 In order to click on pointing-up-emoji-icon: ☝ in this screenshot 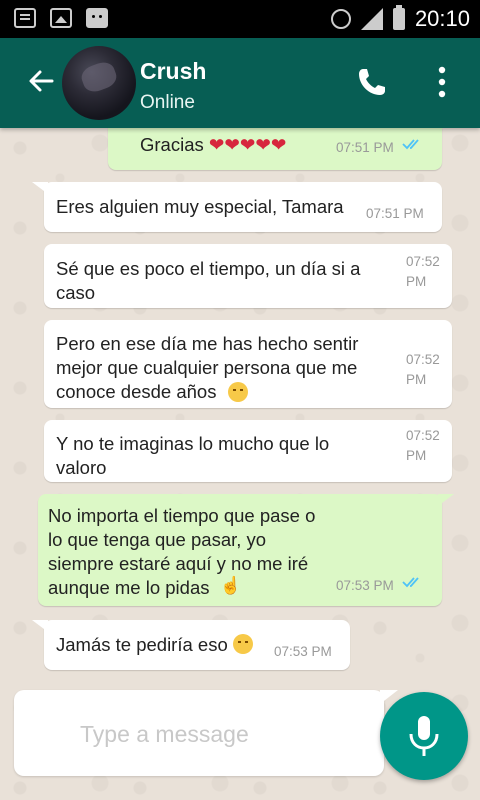, I will do `click(231, 585)`.